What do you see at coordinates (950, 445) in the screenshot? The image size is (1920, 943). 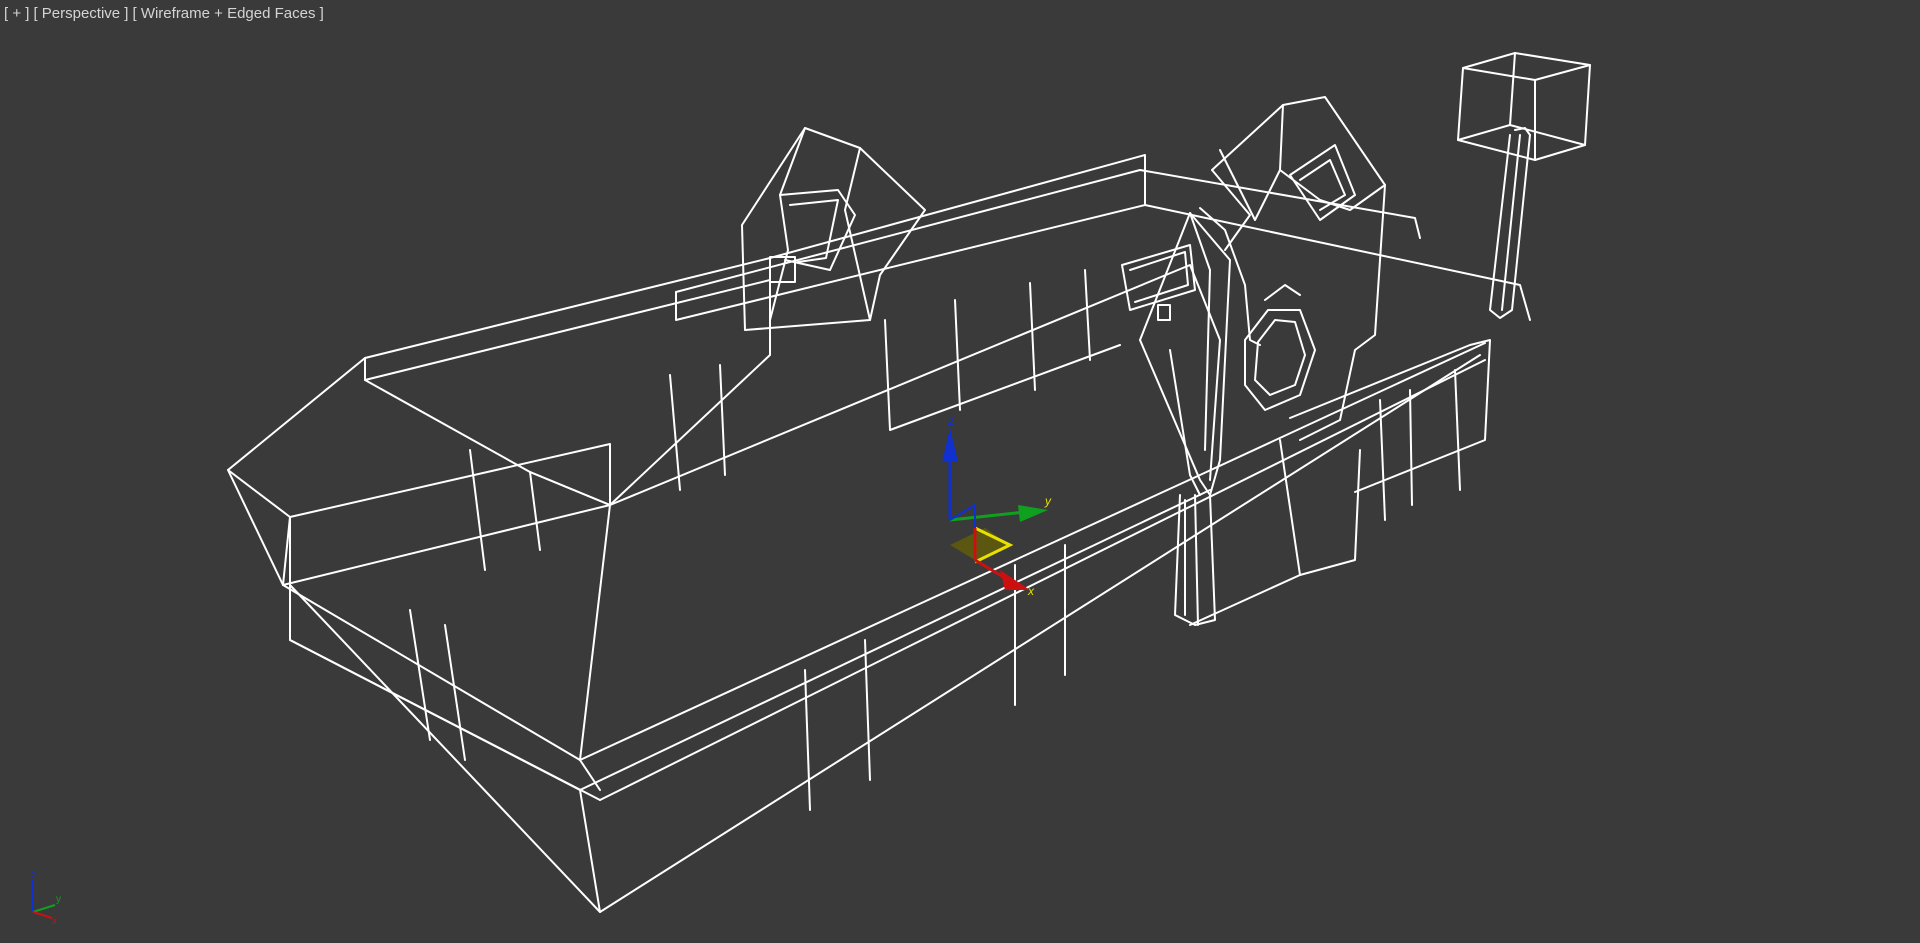 I see `gizmo-z-arrow` at bounding box center [950, 445].